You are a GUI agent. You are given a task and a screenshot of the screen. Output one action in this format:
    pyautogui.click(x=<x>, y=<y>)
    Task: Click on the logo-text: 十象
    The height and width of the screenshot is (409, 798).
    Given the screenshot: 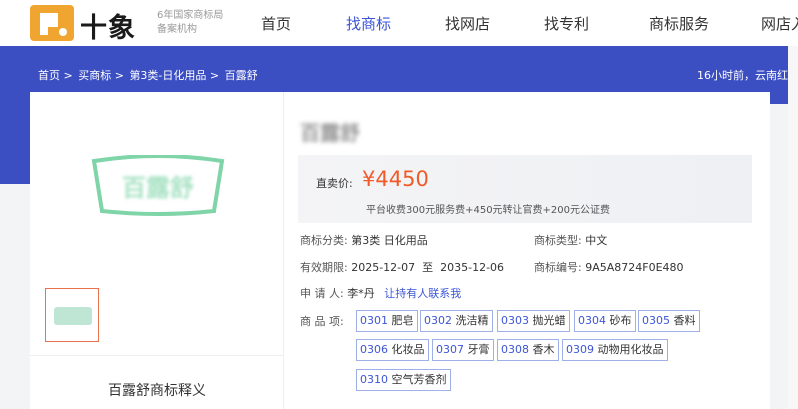 What is the action you would take?
    pyautogui.click(x=108, y=28)
    